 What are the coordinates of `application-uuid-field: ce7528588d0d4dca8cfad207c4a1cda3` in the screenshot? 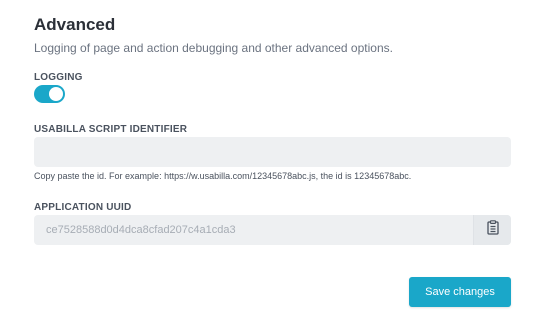 It's located at (272, 230).